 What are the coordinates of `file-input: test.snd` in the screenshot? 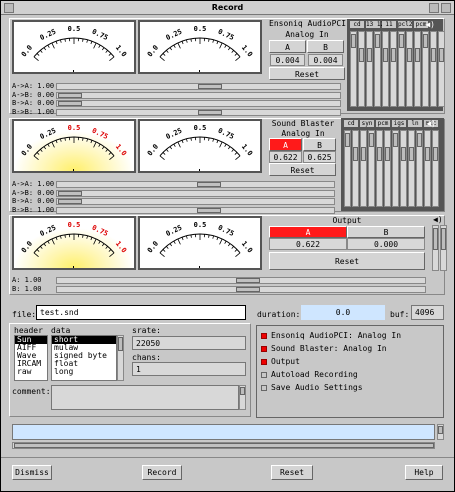 It's located at (141, 312).